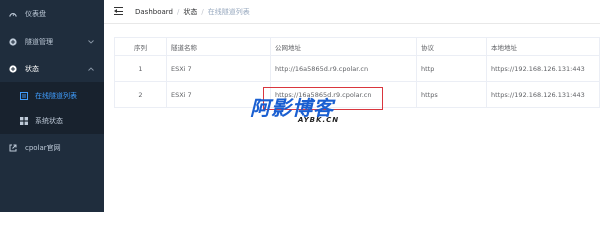 This screenshot has height=240, width=600. Describe the element at coordinates (319, 120) in the screenshot. I see `watermark-domain: AYBK.CN` at that location.